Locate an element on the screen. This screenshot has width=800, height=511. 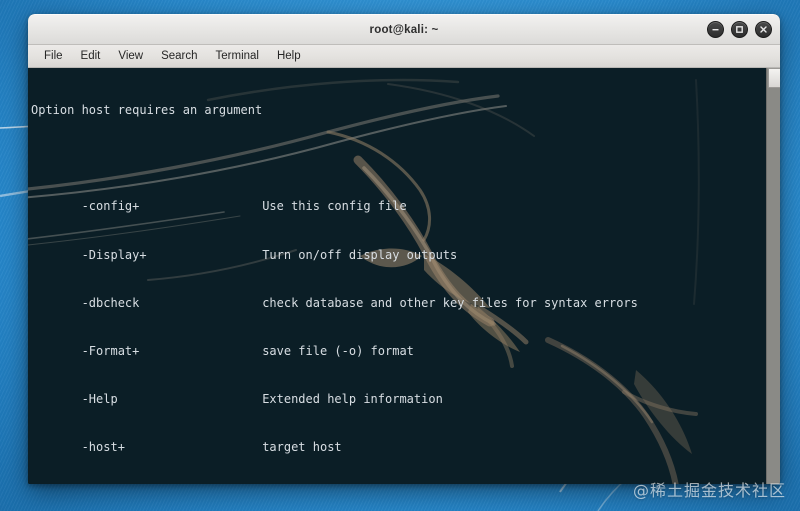
terminal-option-line: -config+ Use this config file is located at coordinates (219, 206).